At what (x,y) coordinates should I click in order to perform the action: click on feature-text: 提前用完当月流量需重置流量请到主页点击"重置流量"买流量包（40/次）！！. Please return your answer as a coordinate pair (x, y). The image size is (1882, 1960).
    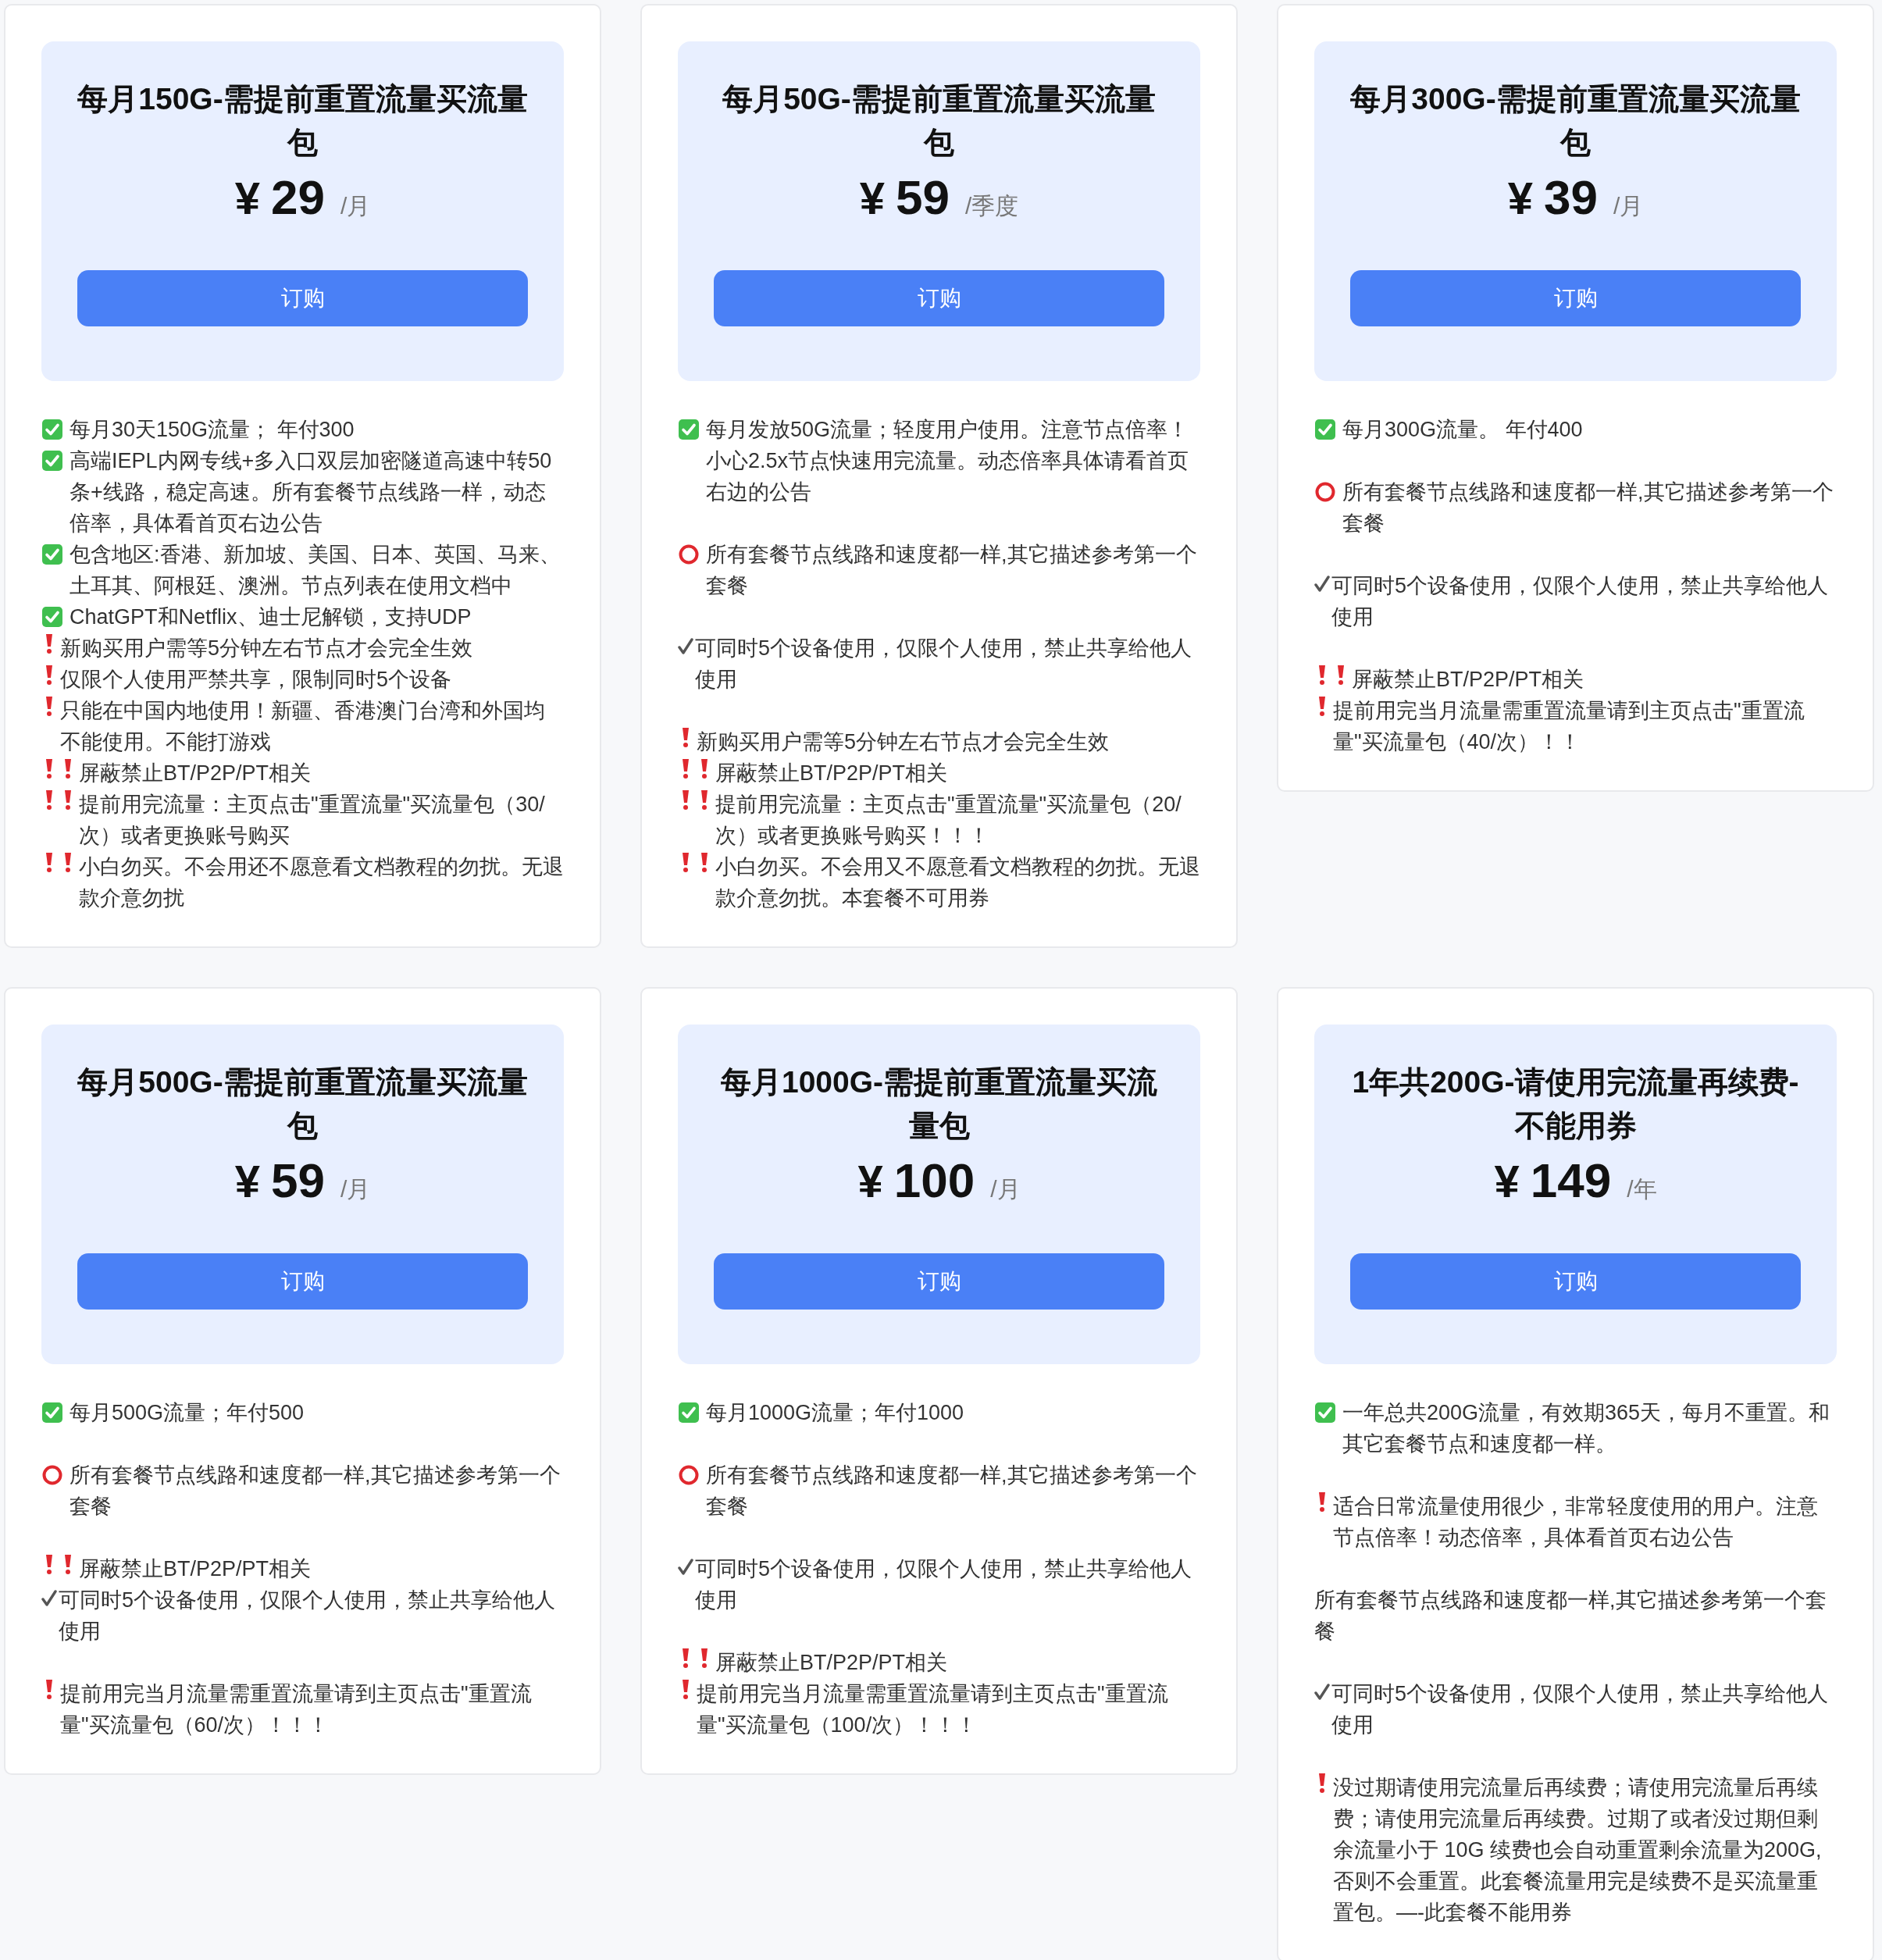
    Looking at the image, I should click on (1569, 726).